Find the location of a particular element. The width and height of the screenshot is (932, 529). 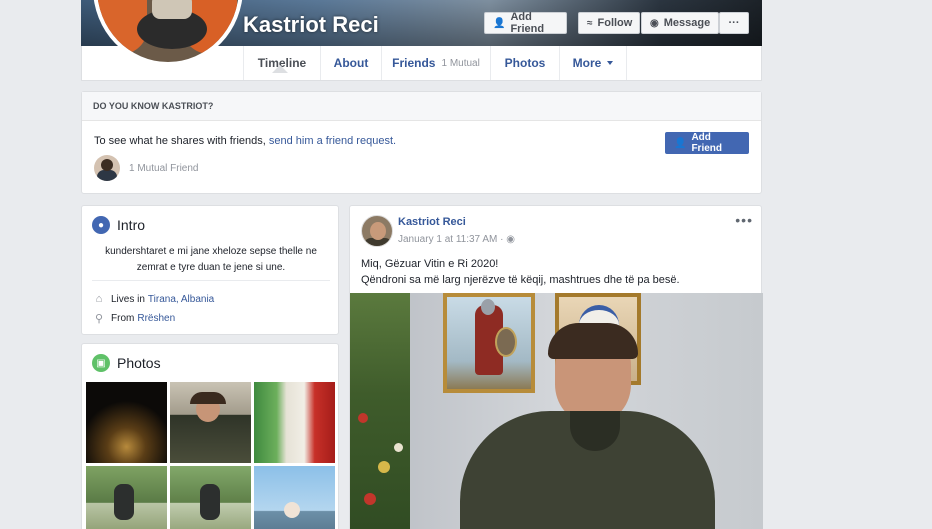

messenger-icon: ◉ is located at coordinates (654, 23).